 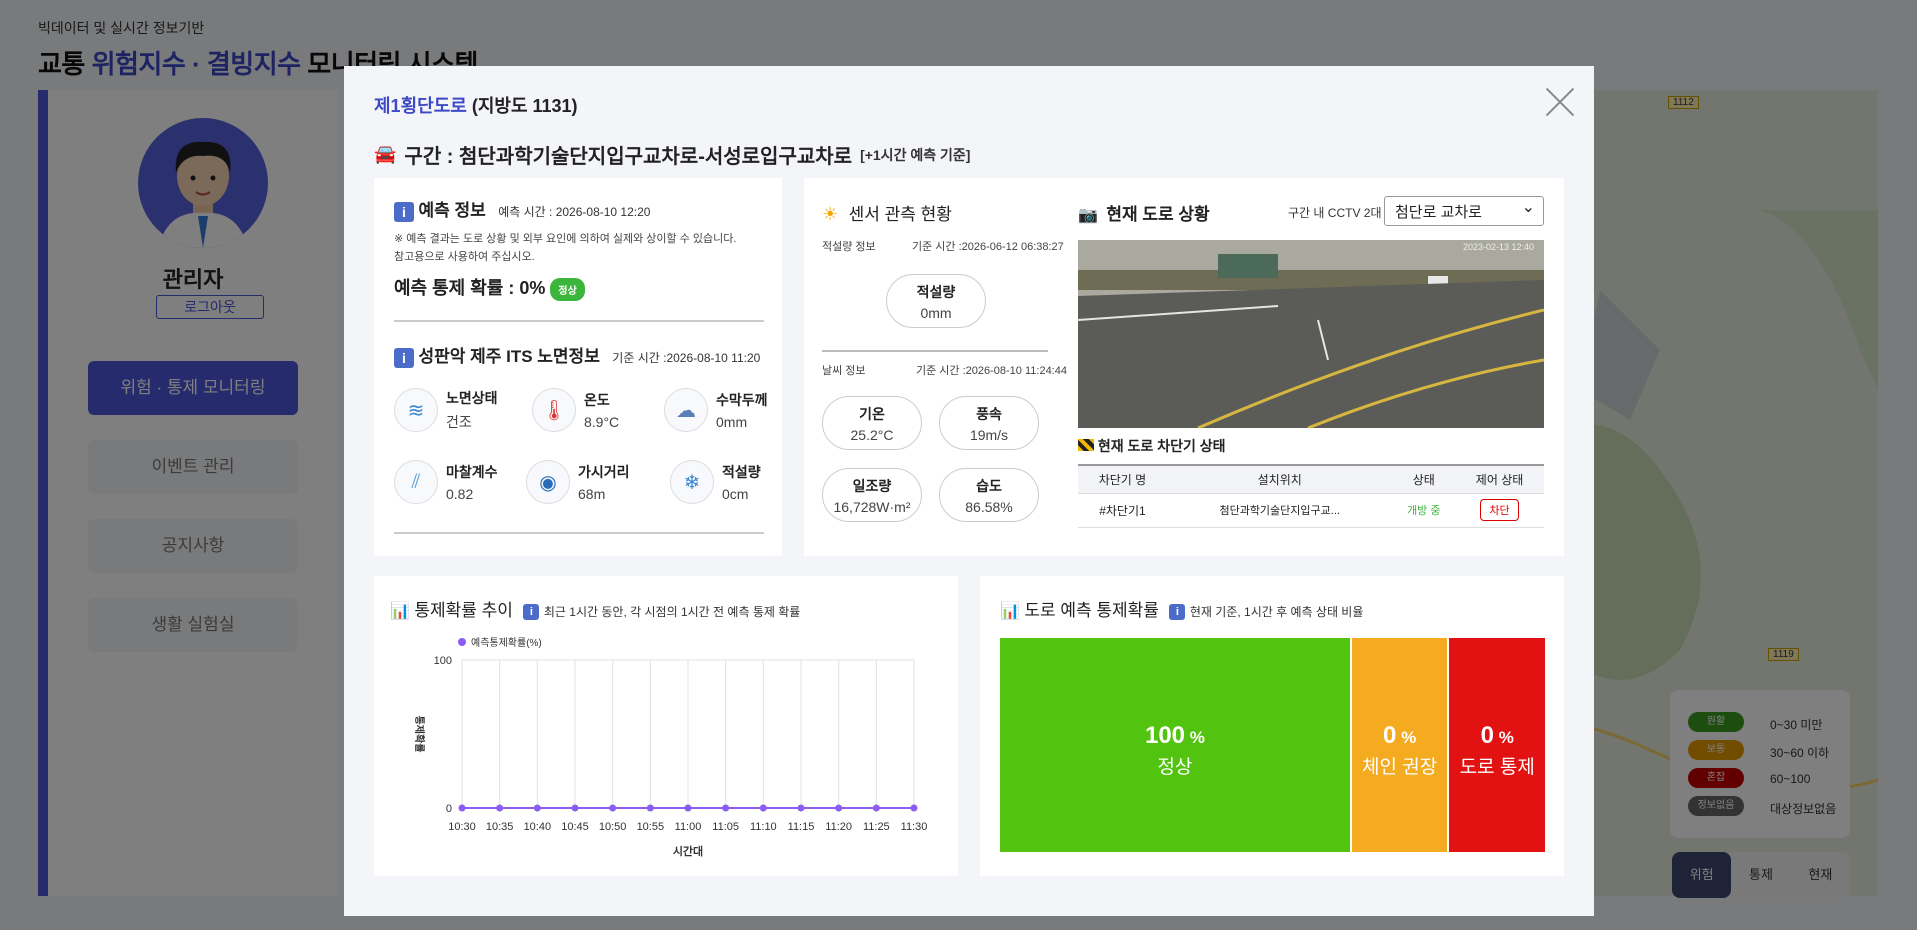 What do you see at coordinates (936, 301) in the screenshot?
I see `snow-depth-pill: 적설량 0mm` at bounding box center [936, 301].